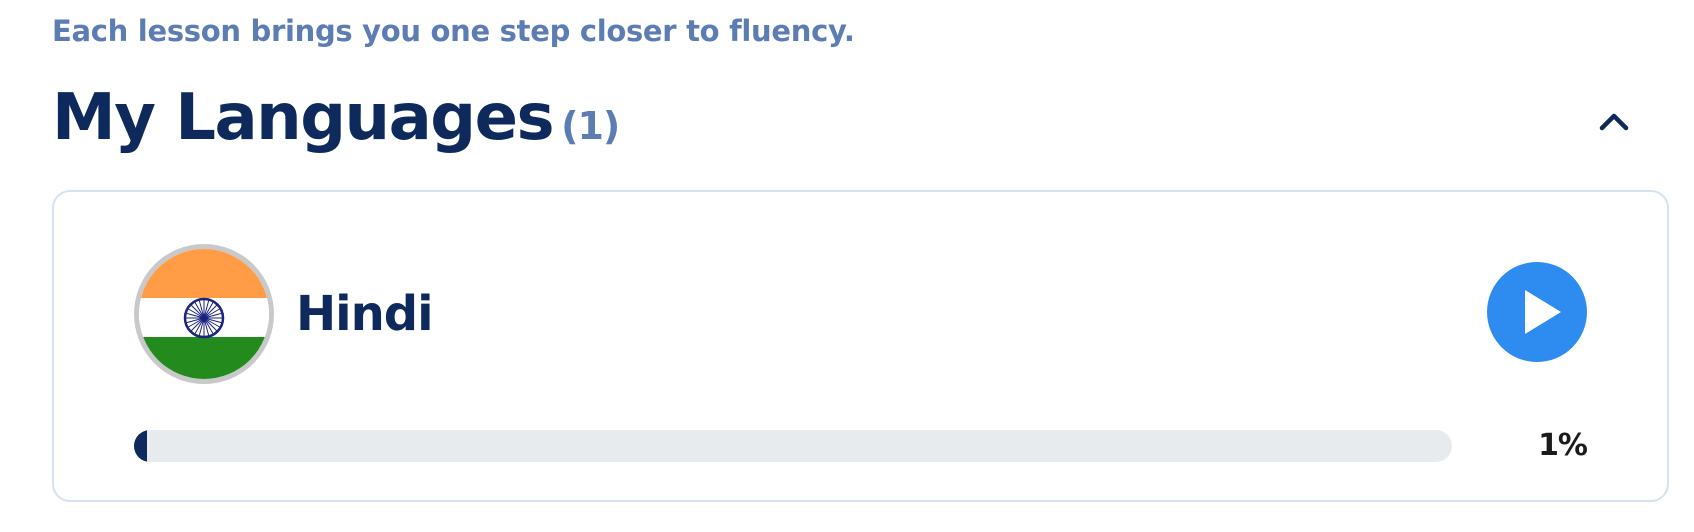 This screenshot has height=532, width=1694. Describe the element at coordinates (590, 126) in the screenshot. I see `language-count: (1)` at that location.